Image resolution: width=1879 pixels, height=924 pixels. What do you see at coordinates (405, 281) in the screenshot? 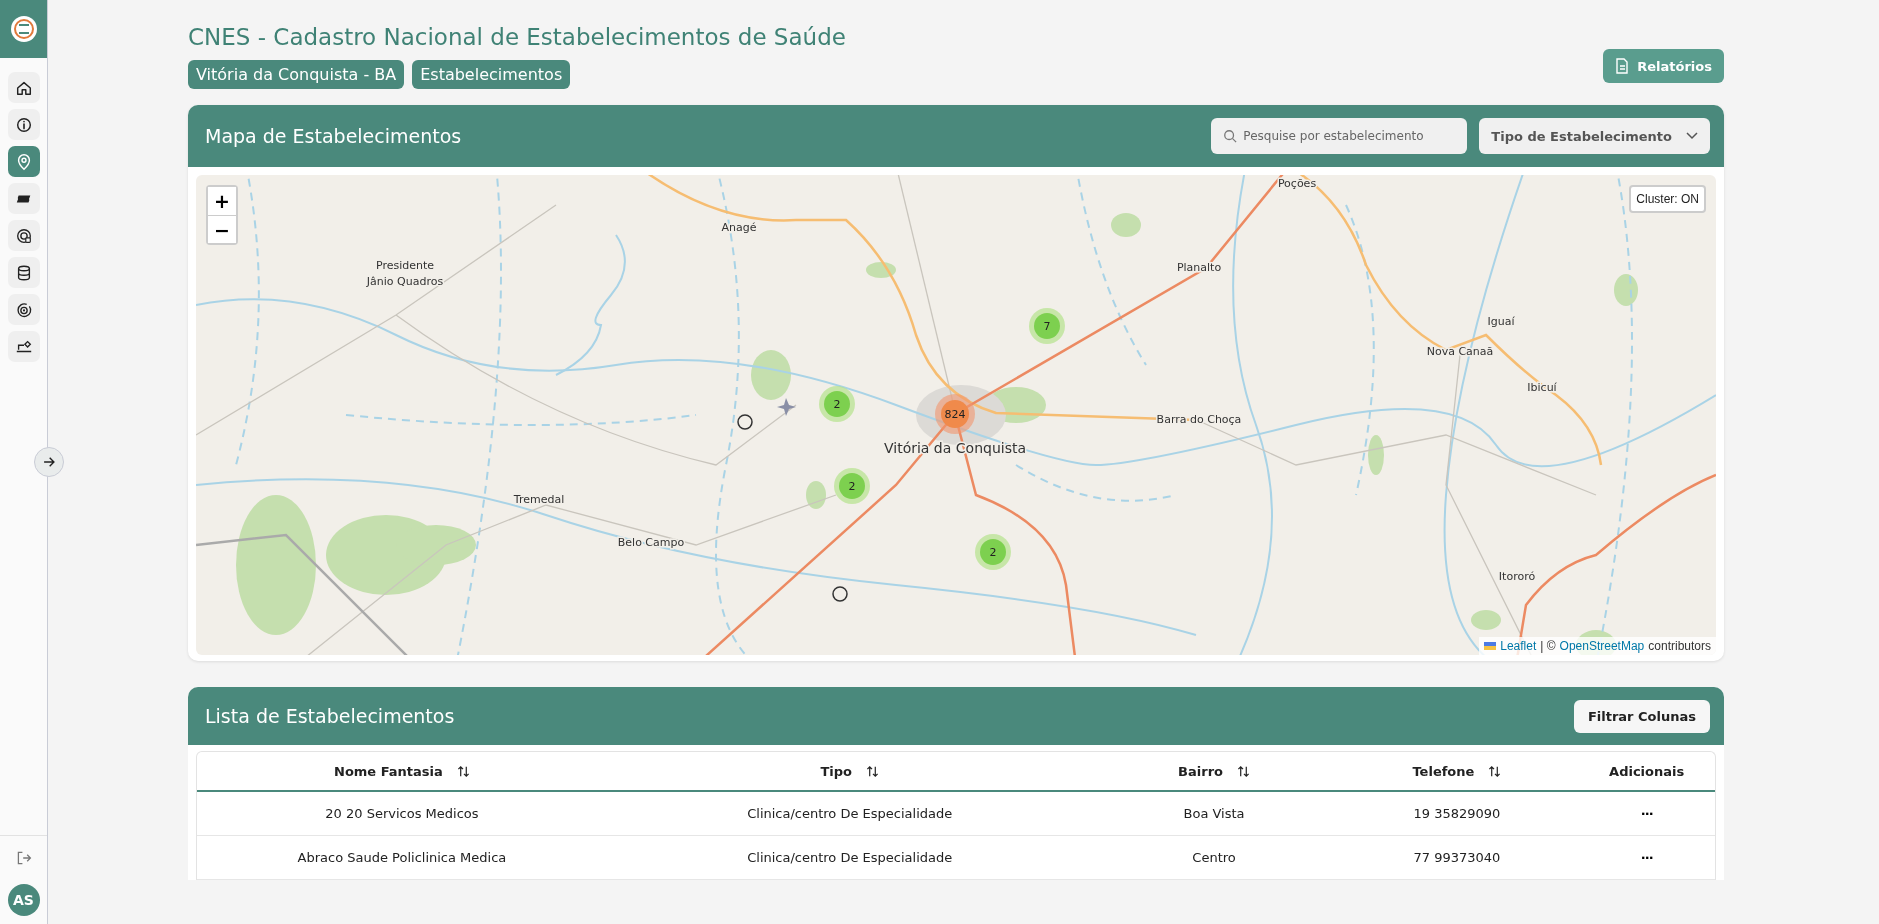
I see `place-label: Jânio Quadros` at bounding box center [405, 281].